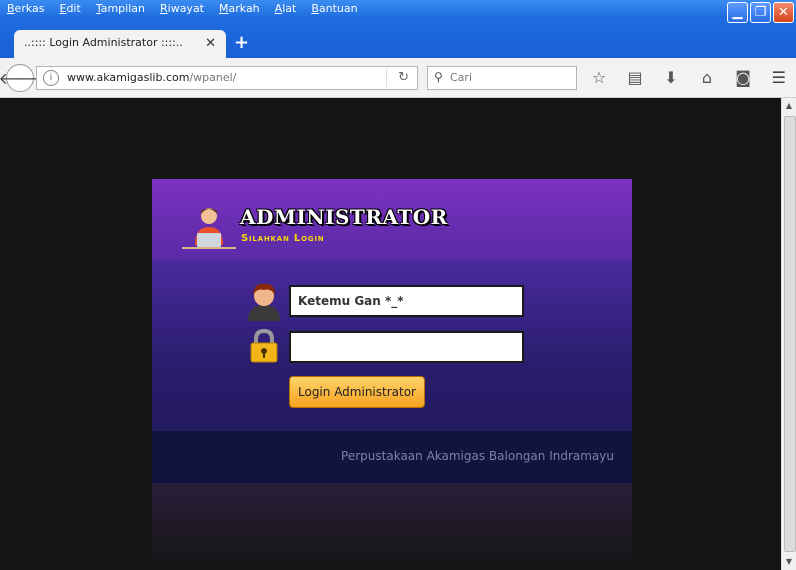 Image resolution: width=796 pixels, height=570 pixels. Describe the element at coordinates (264, 346) in the screenshot. I see `lock-icon` at that location.